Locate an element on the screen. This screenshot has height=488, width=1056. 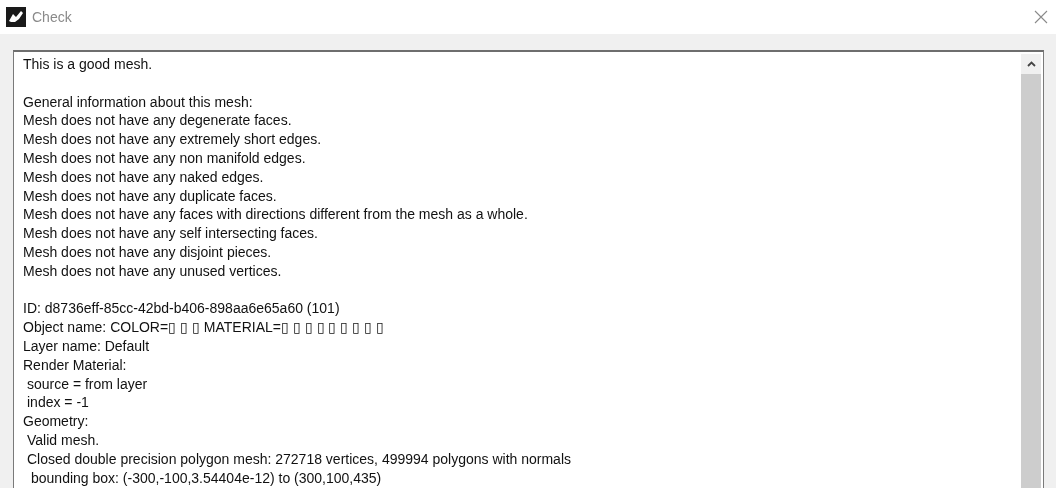
report-line: Mesh does not have any faces with directions different from the mesh as a whole. is located at coordinates (276, 215).